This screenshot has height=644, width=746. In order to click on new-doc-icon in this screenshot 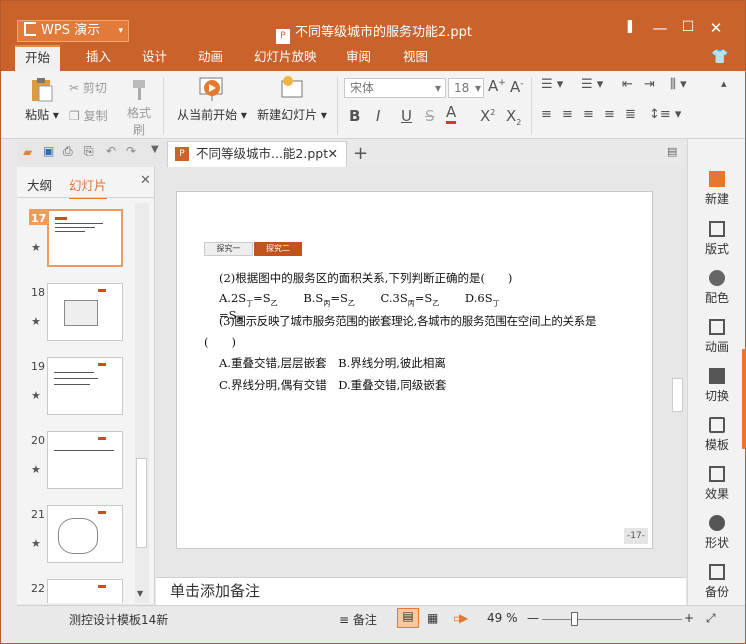, I will do `click(717, 179)`.